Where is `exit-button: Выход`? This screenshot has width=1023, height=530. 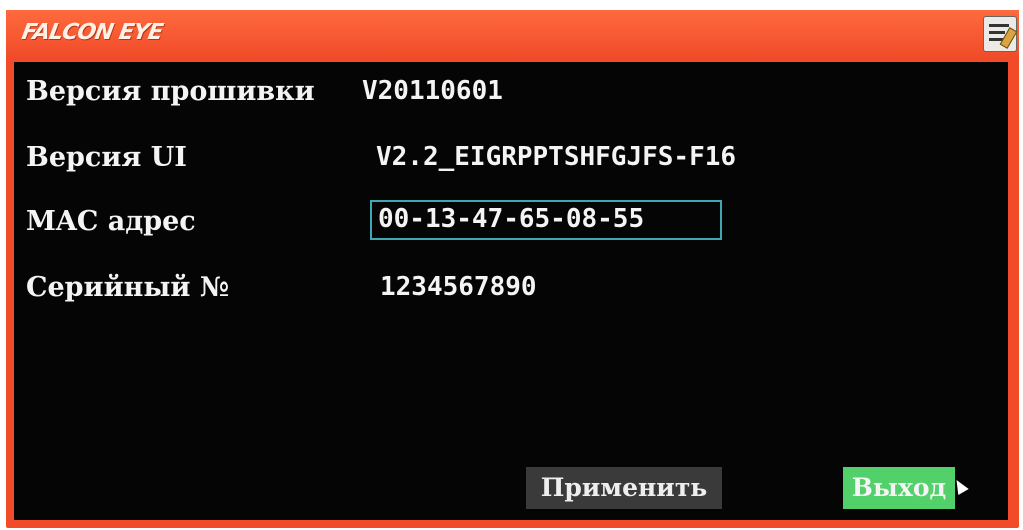 exit-button: Выход is located at coordinates (899, 488).